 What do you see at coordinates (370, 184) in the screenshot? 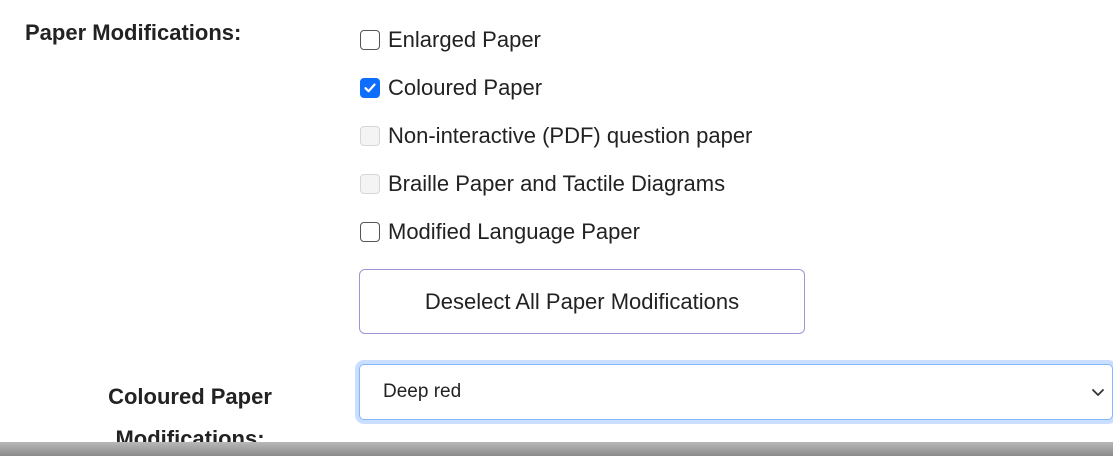
I see `checkbox-braille-paper` at bounding box center [370, 184].